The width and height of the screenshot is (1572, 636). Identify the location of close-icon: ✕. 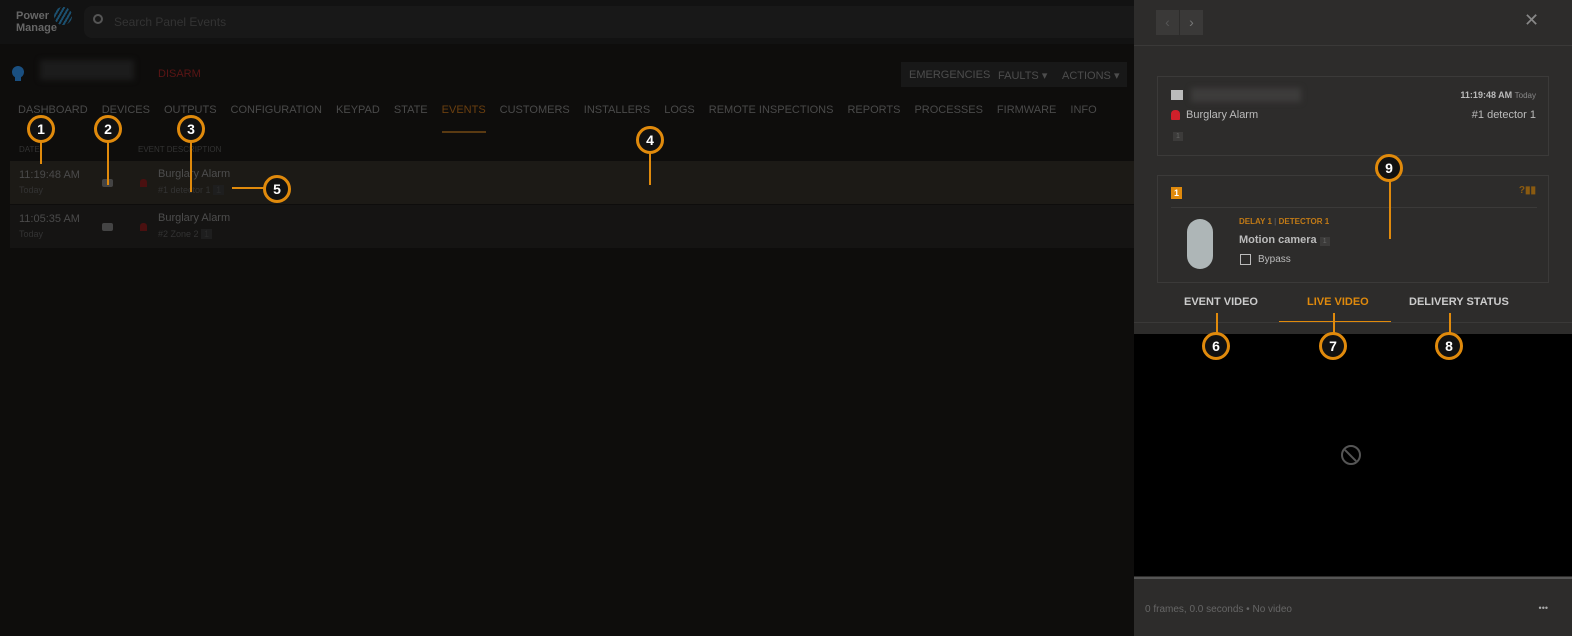
(1531, 20).